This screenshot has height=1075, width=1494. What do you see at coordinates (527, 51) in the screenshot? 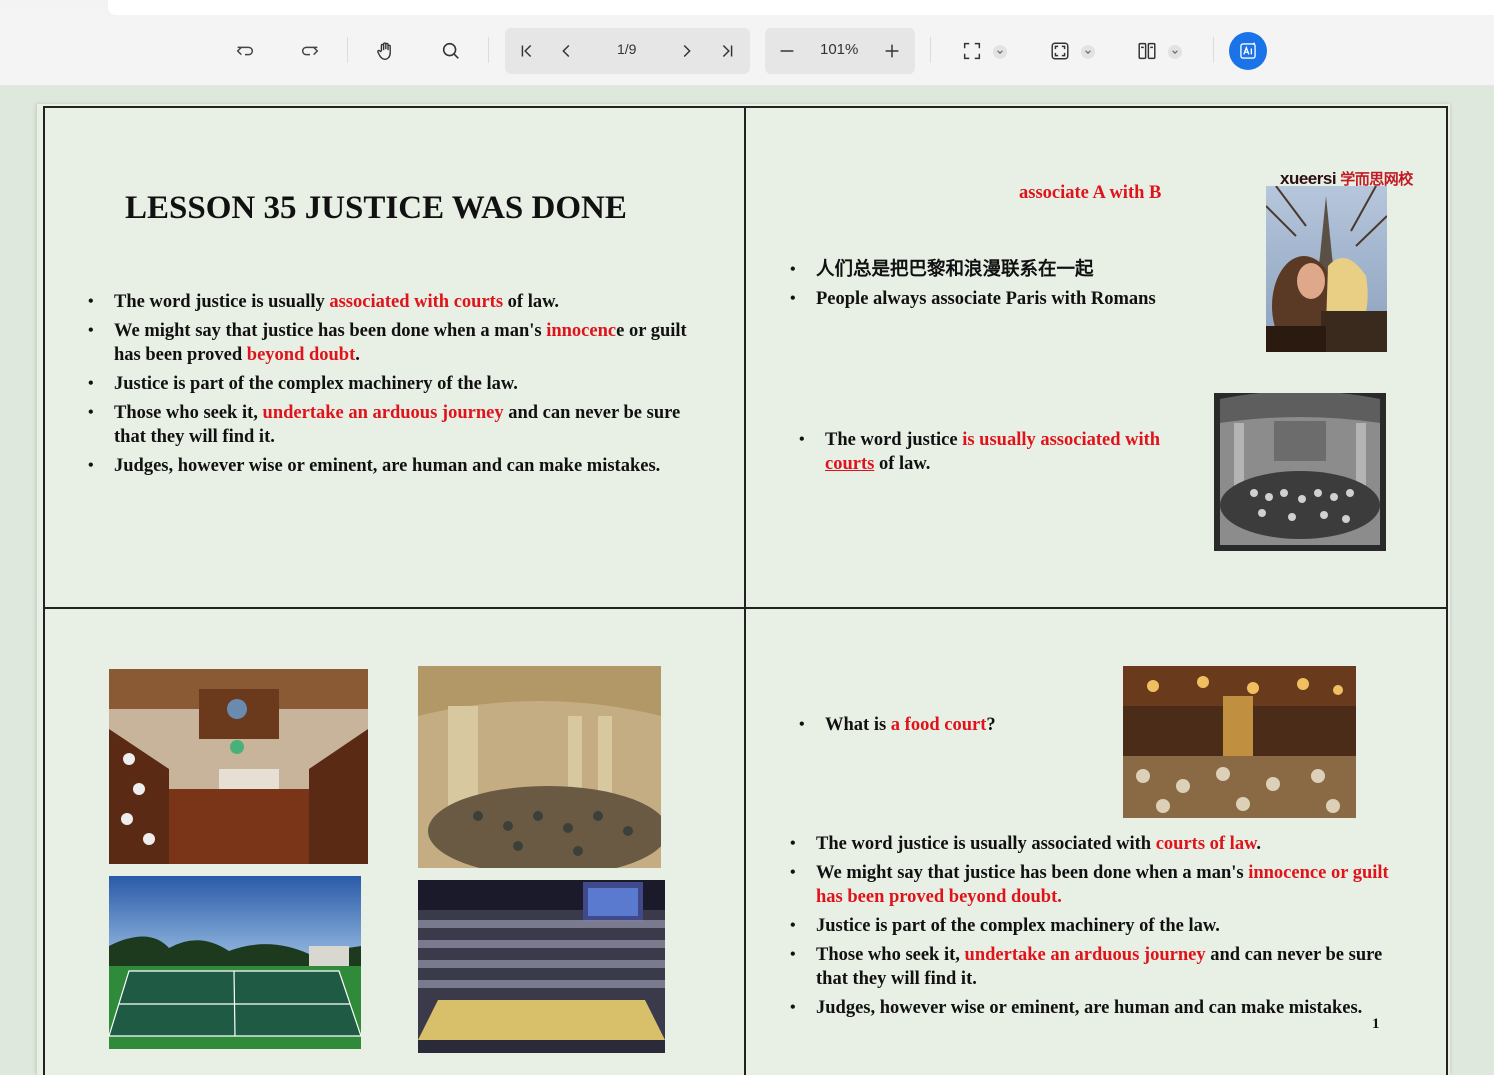
I see `first-page-icon` at bounding box center [527, 51].